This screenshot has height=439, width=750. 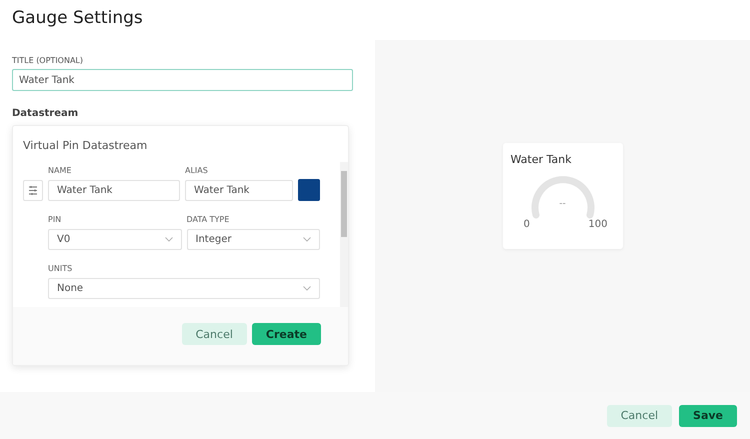 What do you see at coordinates (253, 239) in the screenshot?
I see `select-field: Integer` at bounding box center [253, 239].